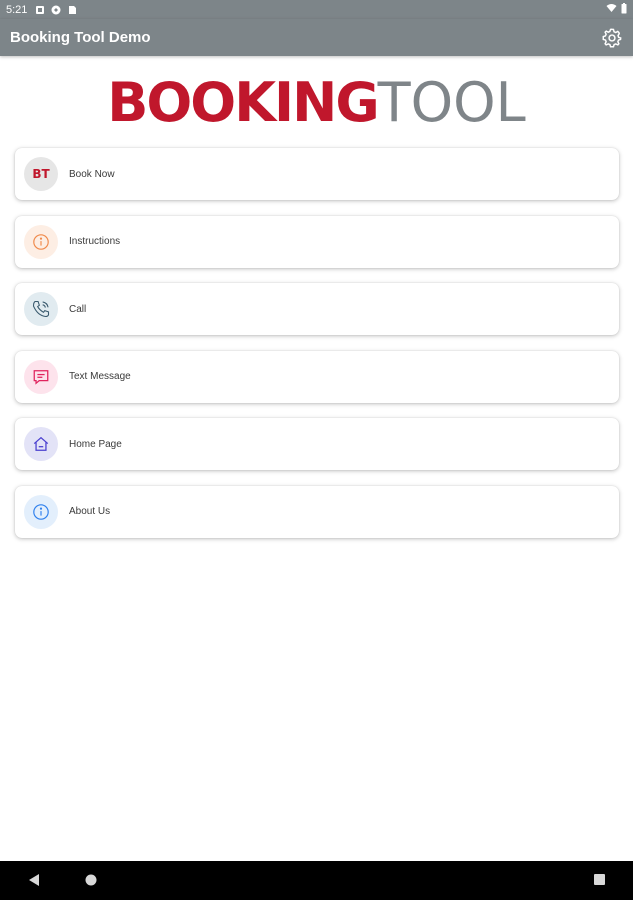 The height and width of the screenshot is (900, 633). What do you see at coordinates (100, 376) in the screenshot?
I see `menu-item-label: Text Message` at bounding box center [100, 376].